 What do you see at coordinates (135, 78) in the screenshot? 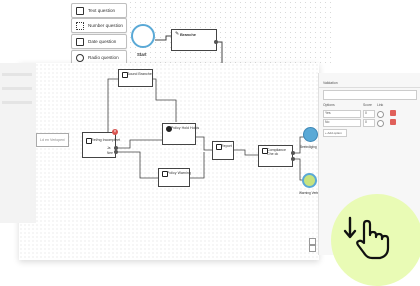
I see `sound-branche-node: Sound Branche` at bounding box center [135, 78].